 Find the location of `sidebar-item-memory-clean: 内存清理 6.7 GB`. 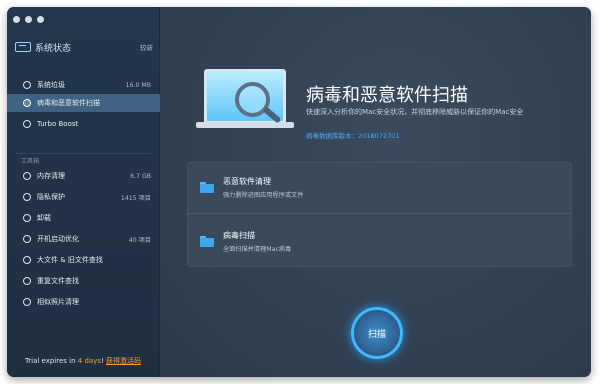

sidebar-item-memory-clean: 内存清理 6.7 GB is located at coordinates (83, 176).